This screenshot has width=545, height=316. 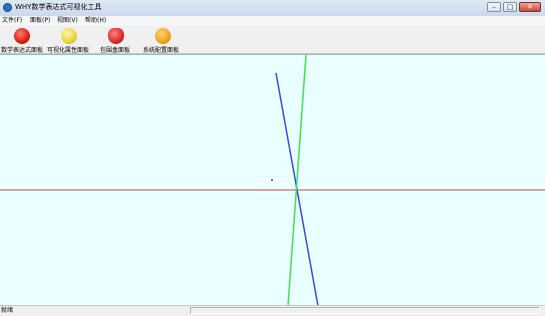 What do you see at coordinates (116, 36) in the screenshot?
I see `strawberry-icon` at bounding box center [116, 36].